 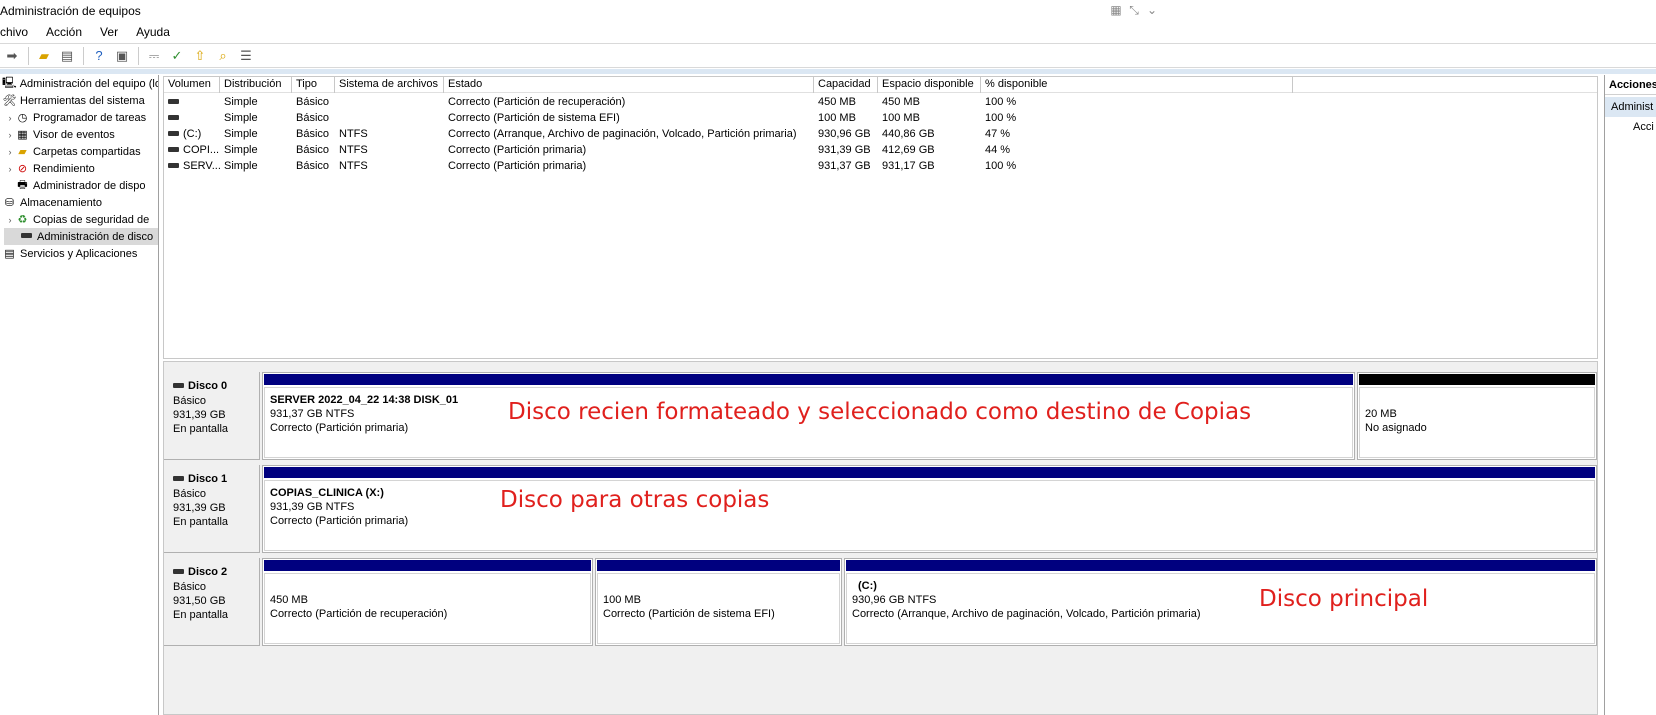 I want to click on annotation-disk-2: Disco principal, so click(x=1344, y=599).